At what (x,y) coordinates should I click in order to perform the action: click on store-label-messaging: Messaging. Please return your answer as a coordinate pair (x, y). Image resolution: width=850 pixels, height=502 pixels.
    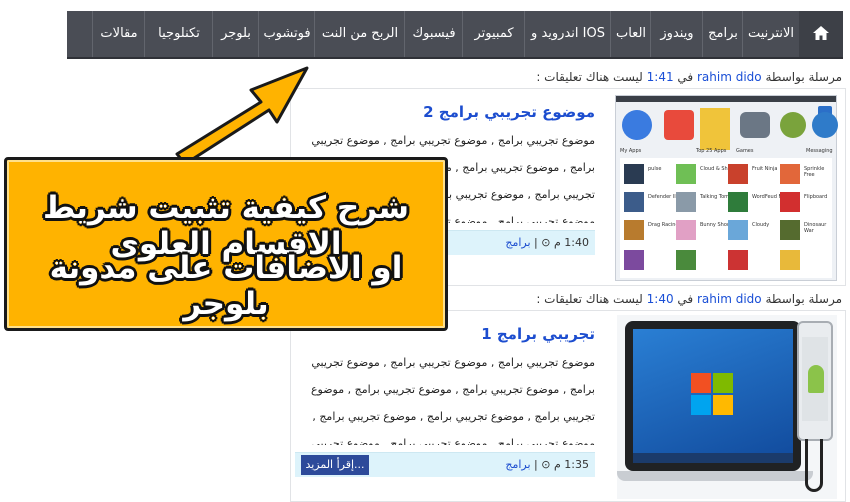
    Looking at the image, I should click on (819, 151).